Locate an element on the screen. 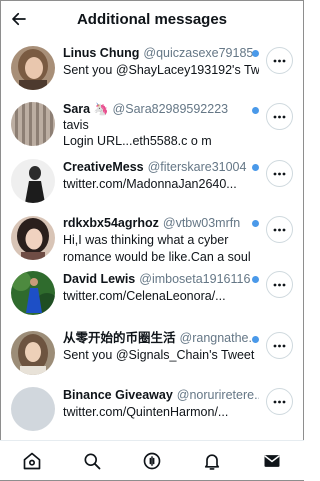 This screenshot has height=481, width=320. sender-name: David Lewis is located at coordinates (99, 279).